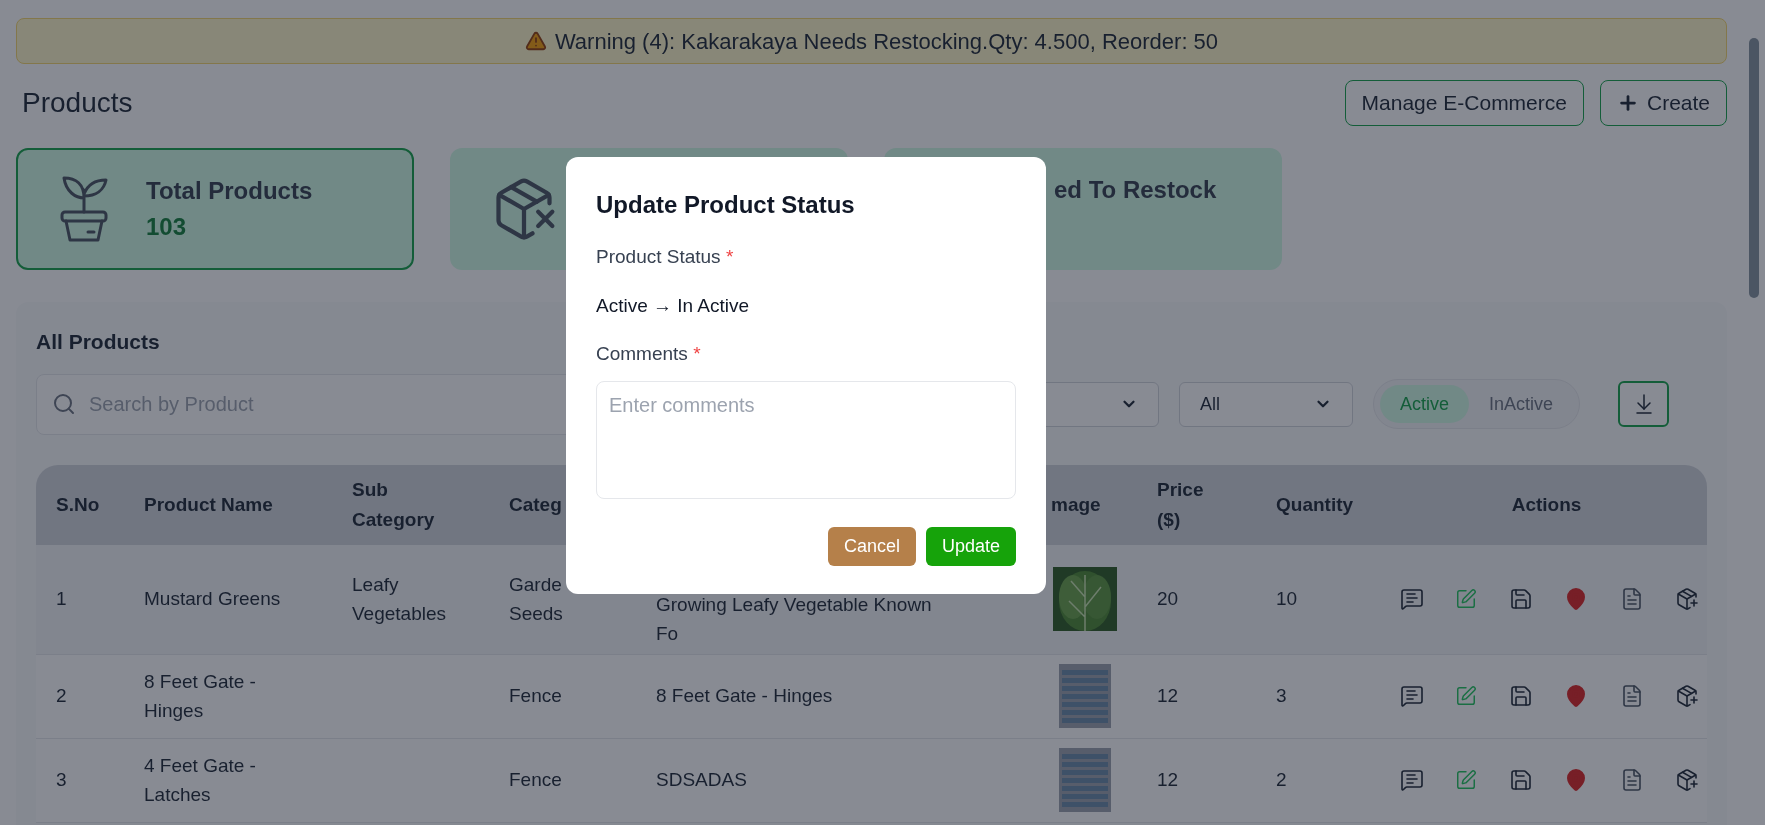  I want to click on column-header: Categ, so click(535, 504).